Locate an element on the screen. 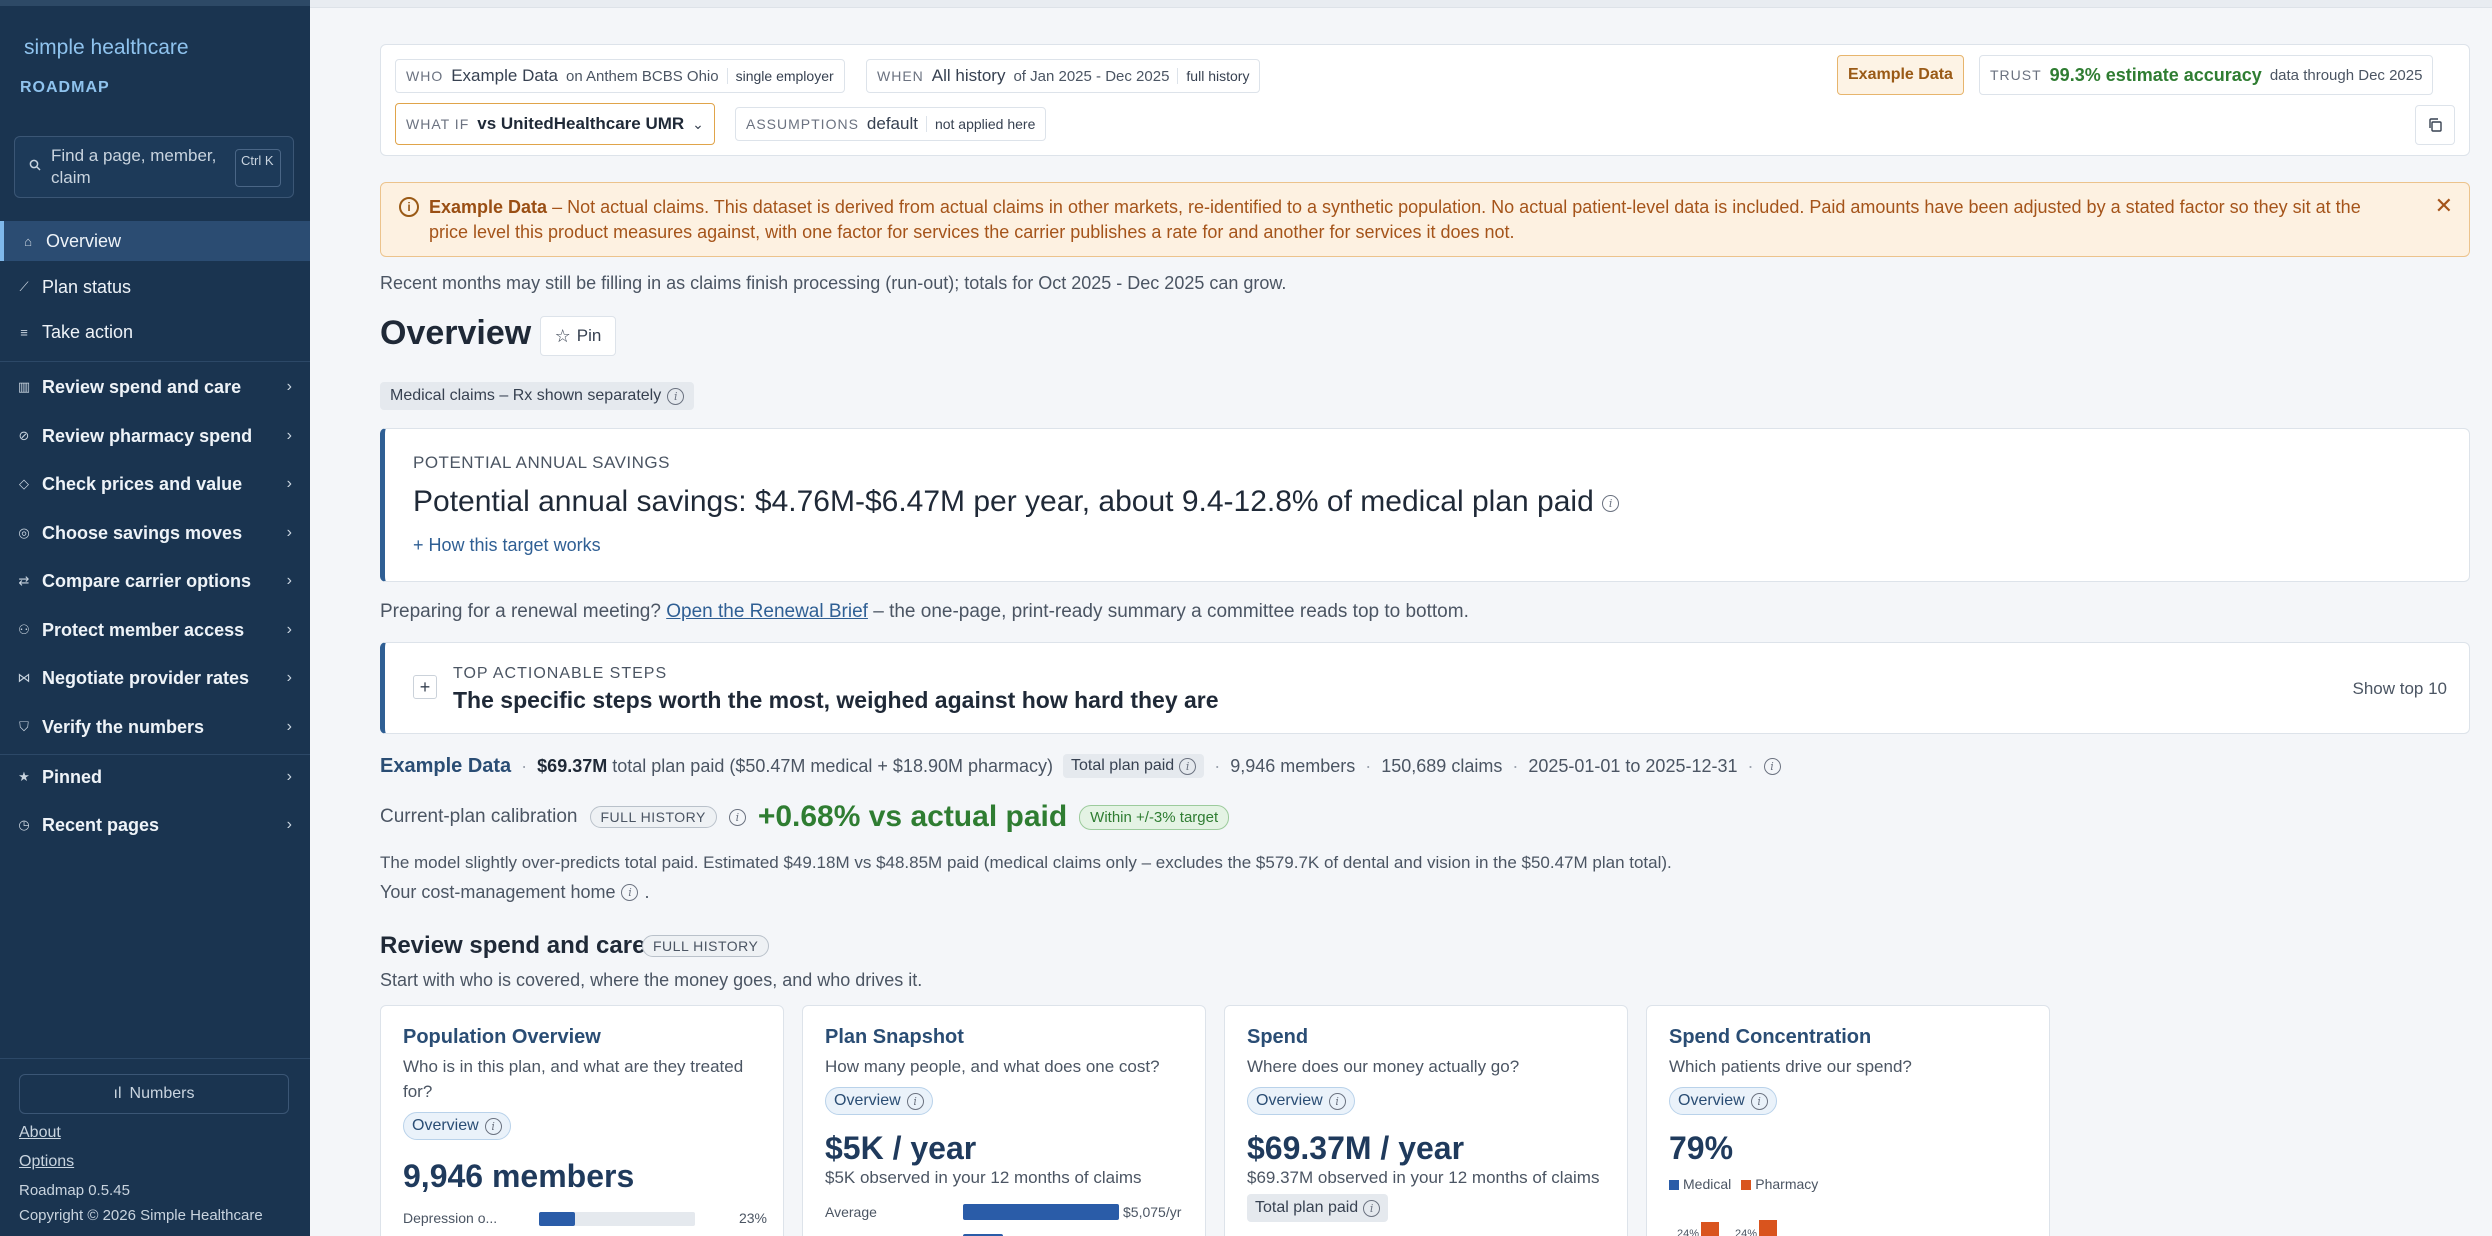  trend-icon: ⟋ is located at coordinates (24, 286).